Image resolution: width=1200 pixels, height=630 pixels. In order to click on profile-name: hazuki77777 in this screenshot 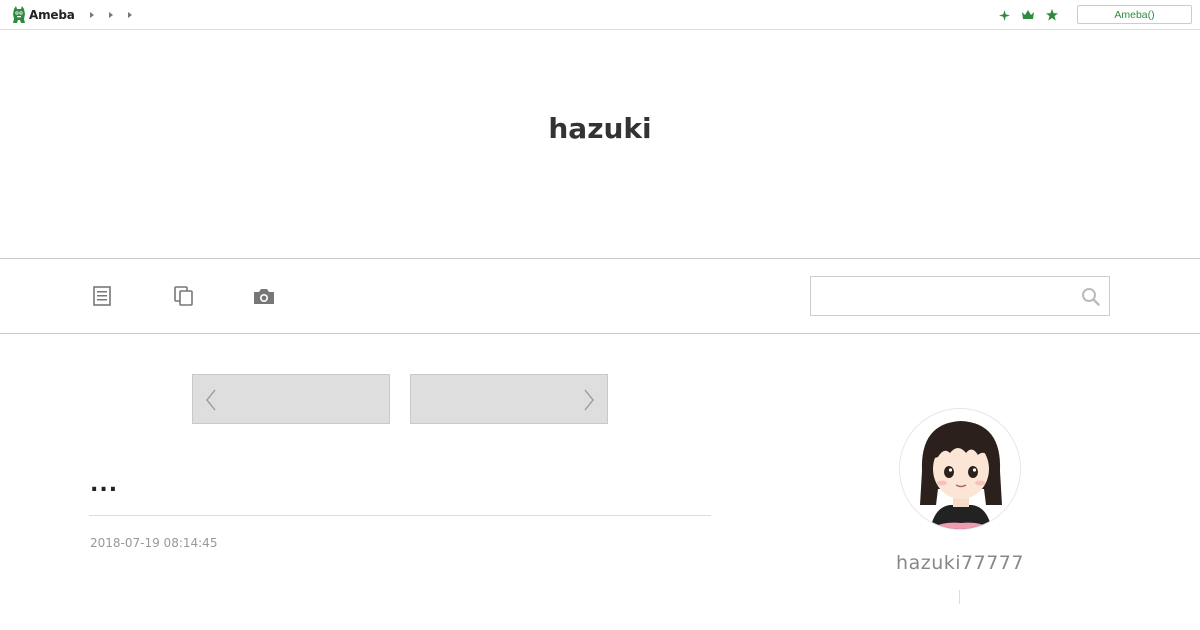, I will do `click(960, 563)`.